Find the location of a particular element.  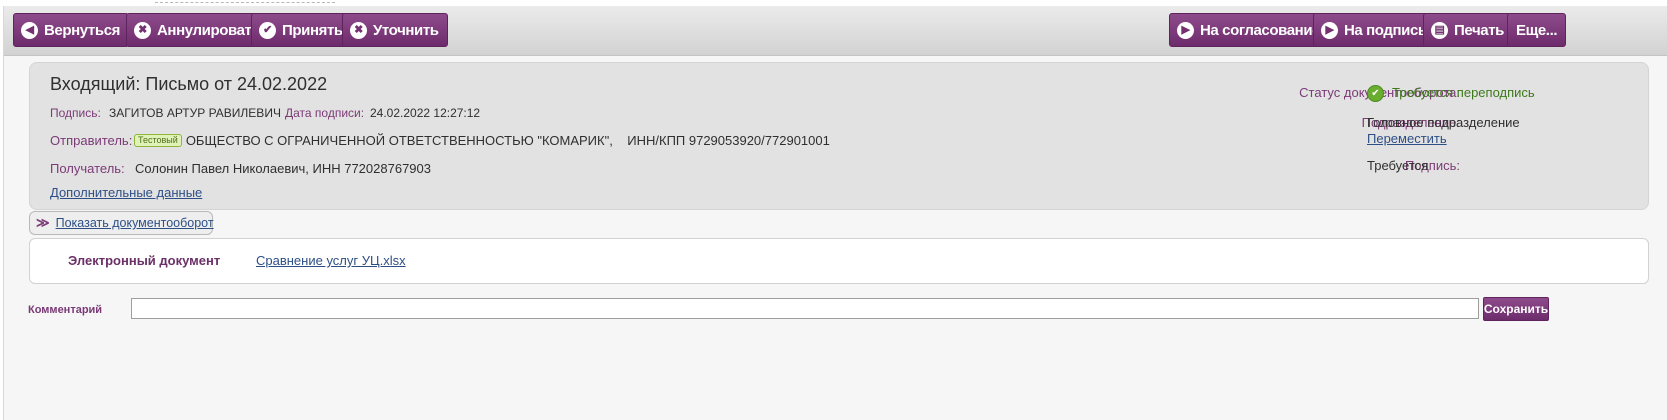

show-workflow-label: Показать документооборот is located at coordinates (134, 223).